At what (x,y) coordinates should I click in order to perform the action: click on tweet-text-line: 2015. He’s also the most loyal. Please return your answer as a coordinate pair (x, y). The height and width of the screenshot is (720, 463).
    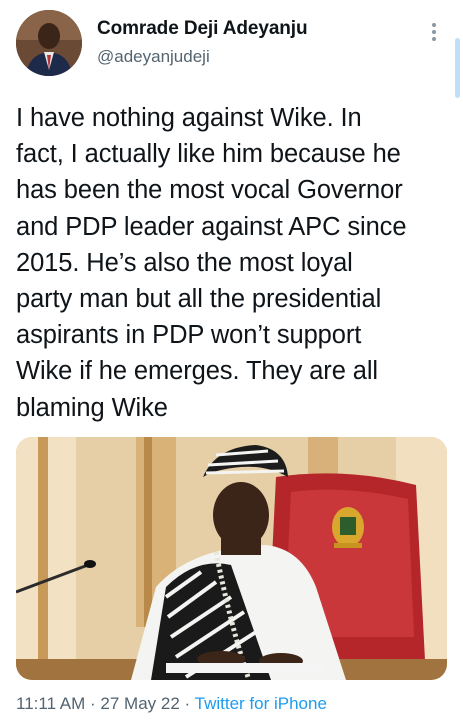
    Looking at the image, I should click on (184, 262).